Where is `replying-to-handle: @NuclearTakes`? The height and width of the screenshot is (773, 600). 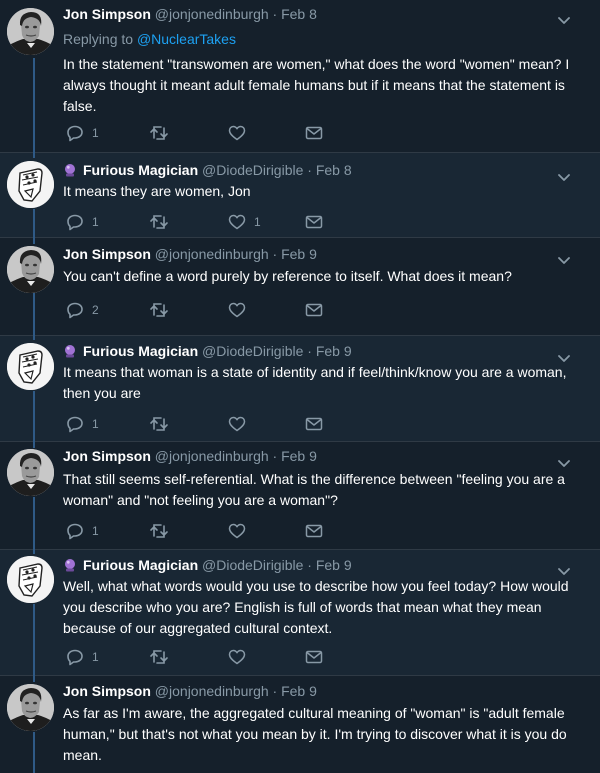 replying-to-handle: @NuclearTakes is located at coordinates (186, 39).